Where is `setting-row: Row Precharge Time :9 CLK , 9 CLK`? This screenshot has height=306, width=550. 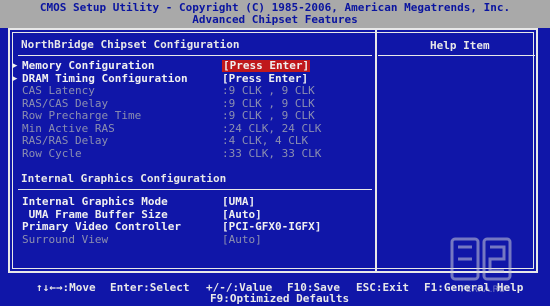
setting-row: Row Precharge Time :9 CLK , 9 CLK is located at coordinates (190, 116).